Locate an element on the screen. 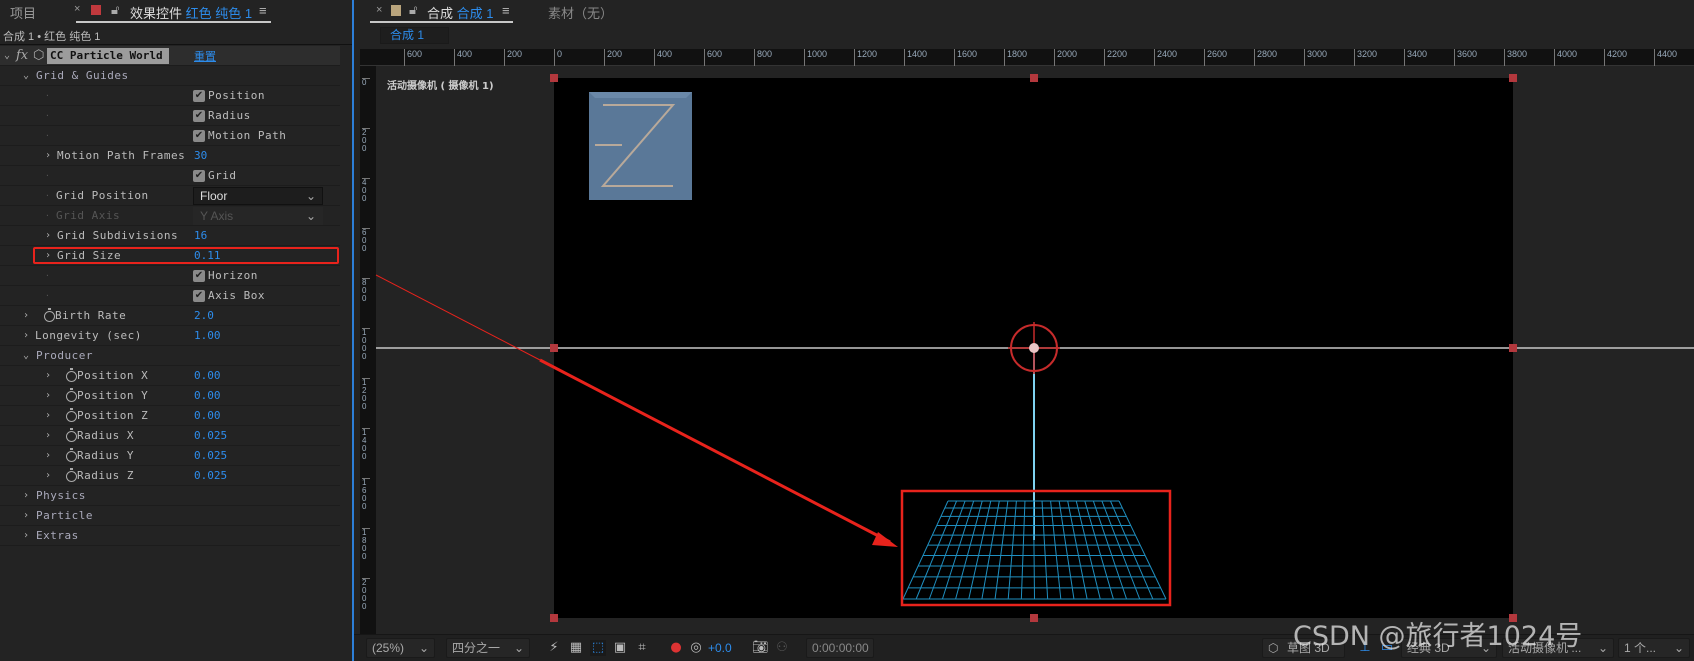 This screenshot has width=1694, height=661. cube-icon: ⬡ is located at coordinates (1273, 648).